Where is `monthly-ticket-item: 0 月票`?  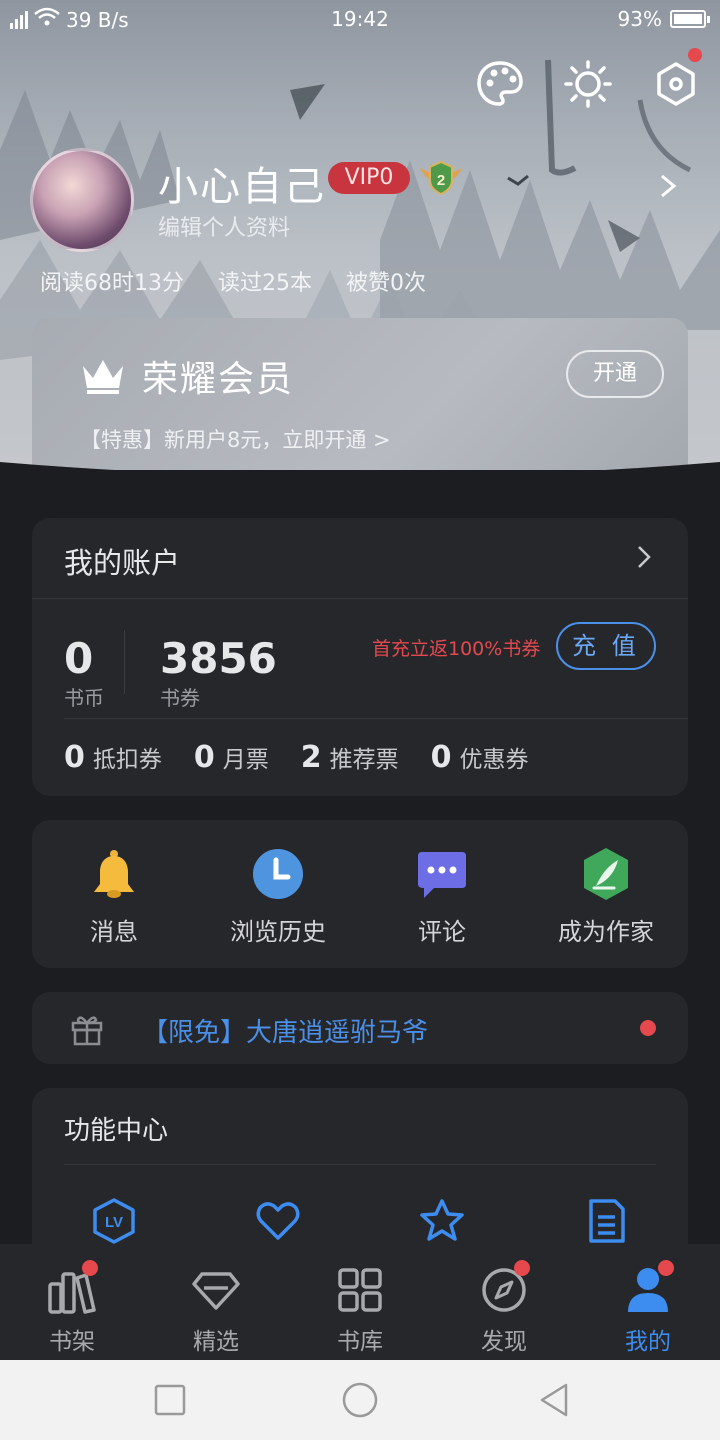
monthly-ticket-item: 0 月票 is located at coordinates (231, 757).